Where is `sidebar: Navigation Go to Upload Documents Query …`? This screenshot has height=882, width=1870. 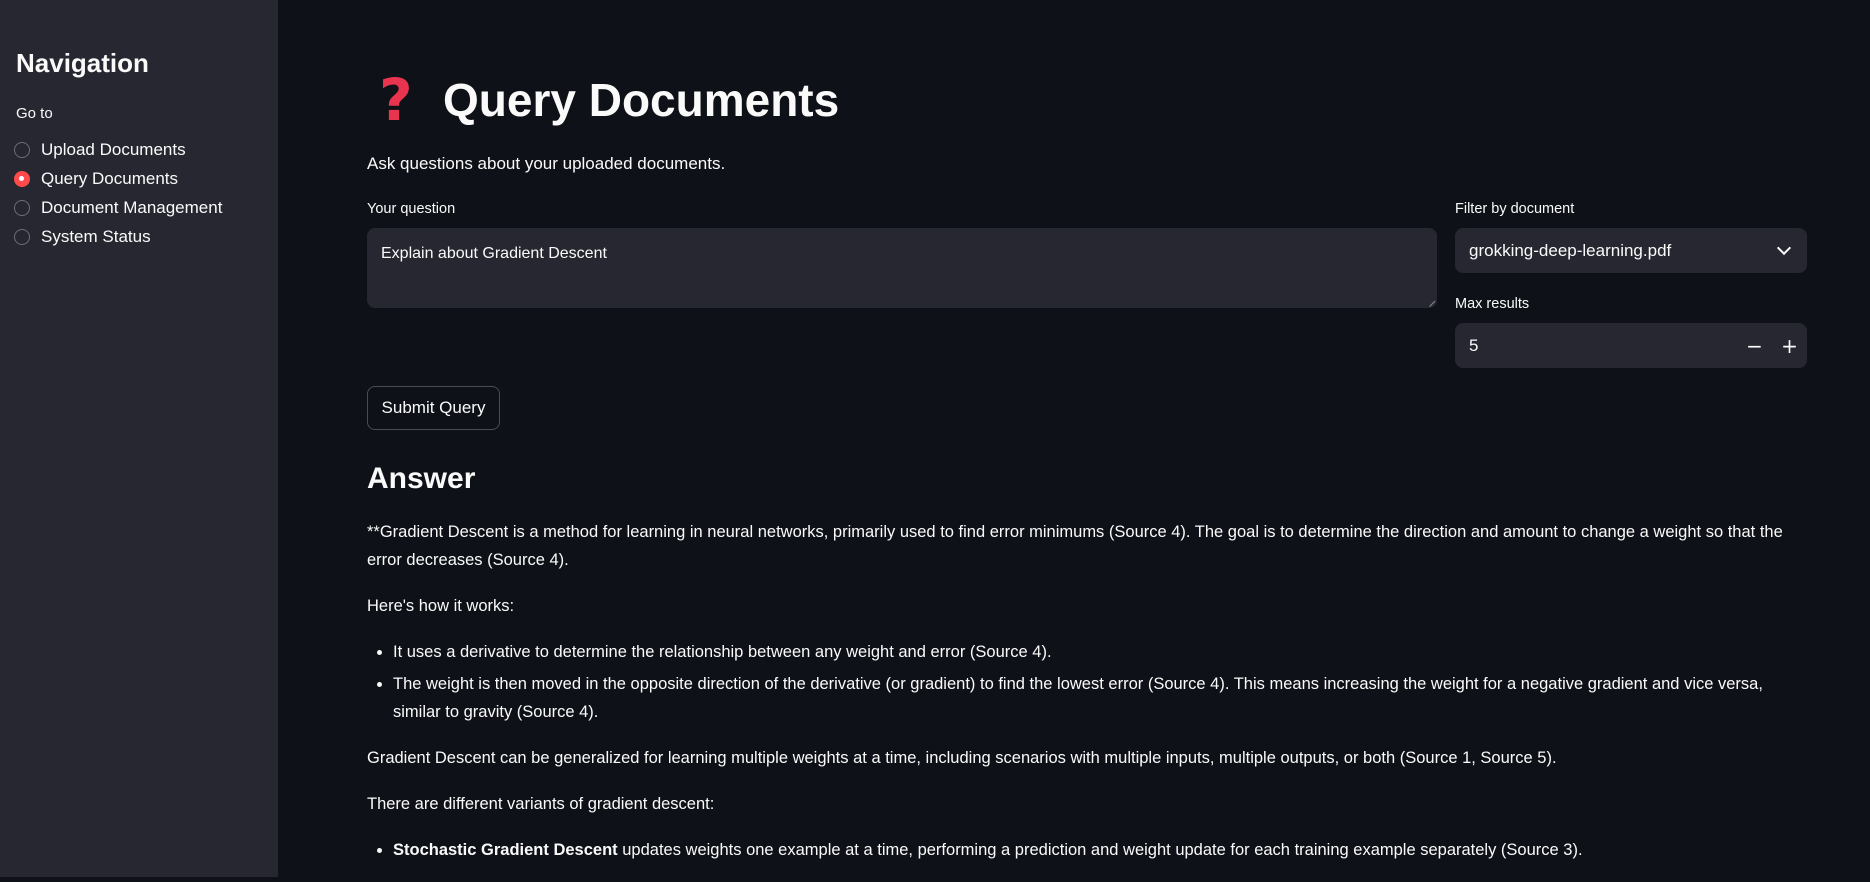
sidebar: Navigation Go to Upload Documents Query … is located at coordinates (139, 438).